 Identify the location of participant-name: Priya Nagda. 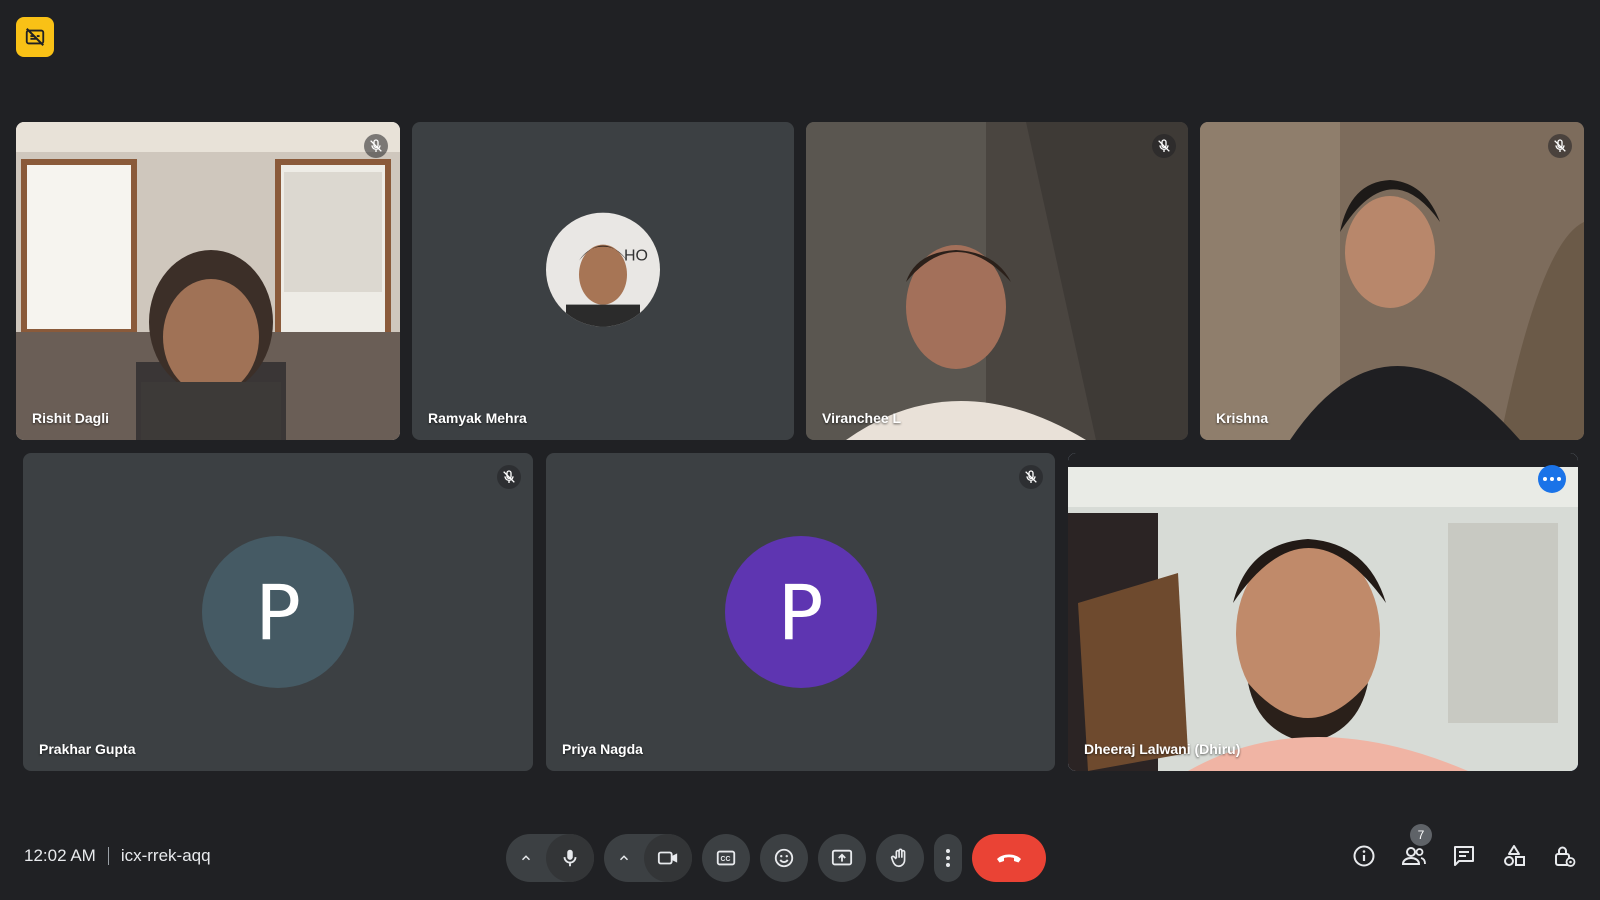
(602, 749).